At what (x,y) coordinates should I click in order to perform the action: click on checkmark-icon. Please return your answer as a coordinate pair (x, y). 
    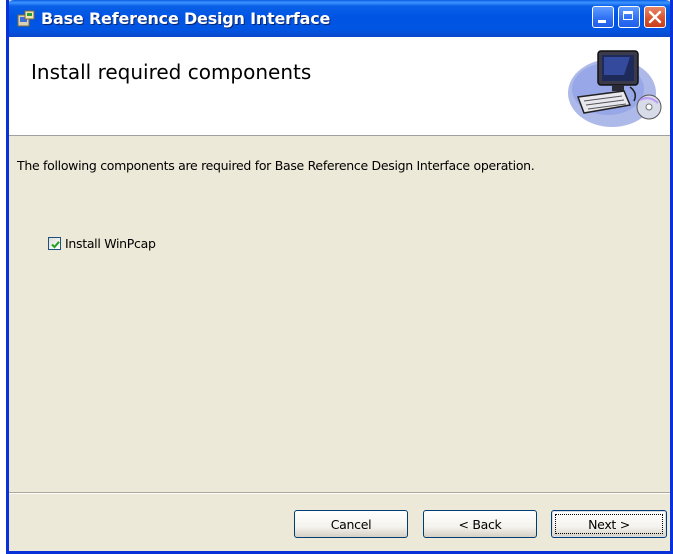
    Looking at the image, I should click on (55, 245).